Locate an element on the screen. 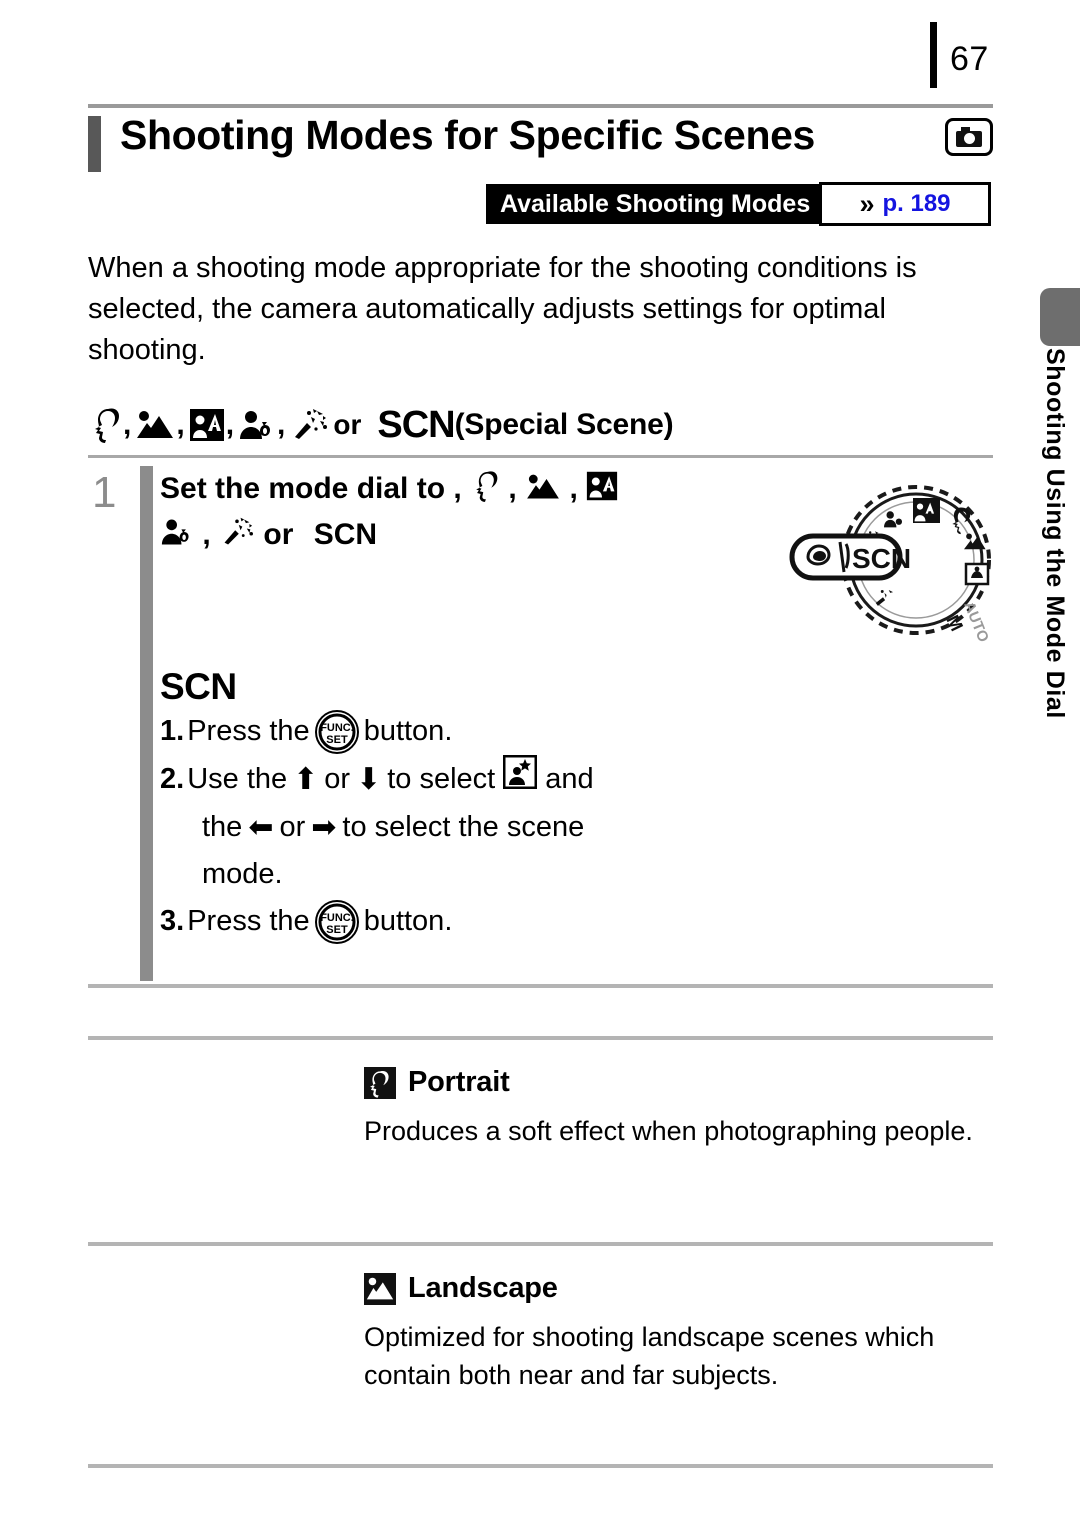 The width and height of the screenshot is (1080, 1521). substep-1-suffix: button. is located at coordinates (408, 731).